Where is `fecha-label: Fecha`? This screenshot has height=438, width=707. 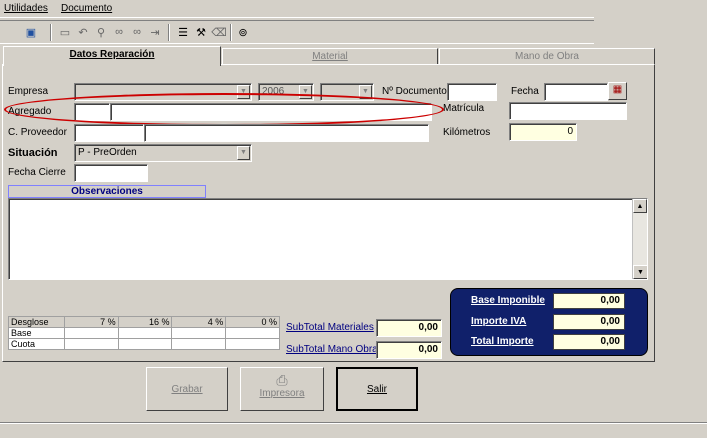
fecha-label: Fecha is located at coordinates (525, 91).